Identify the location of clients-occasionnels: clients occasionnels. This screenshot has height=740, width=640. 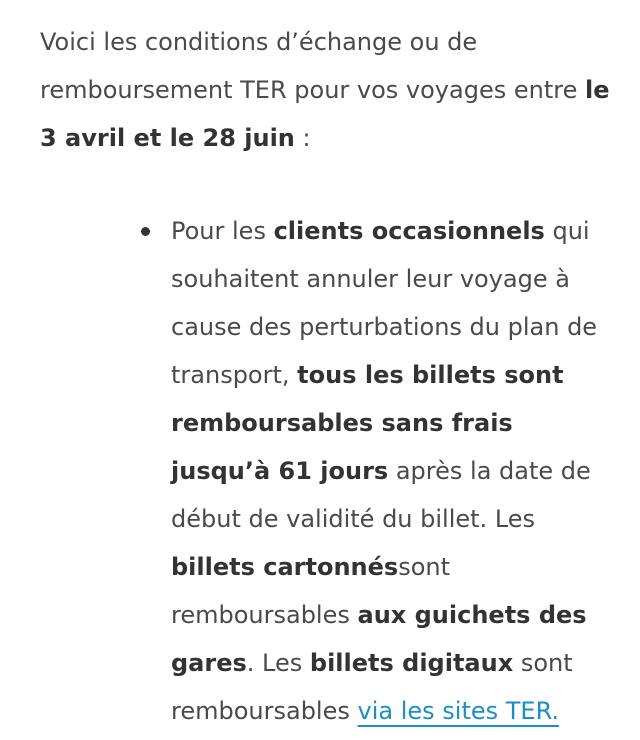
(409, 231).